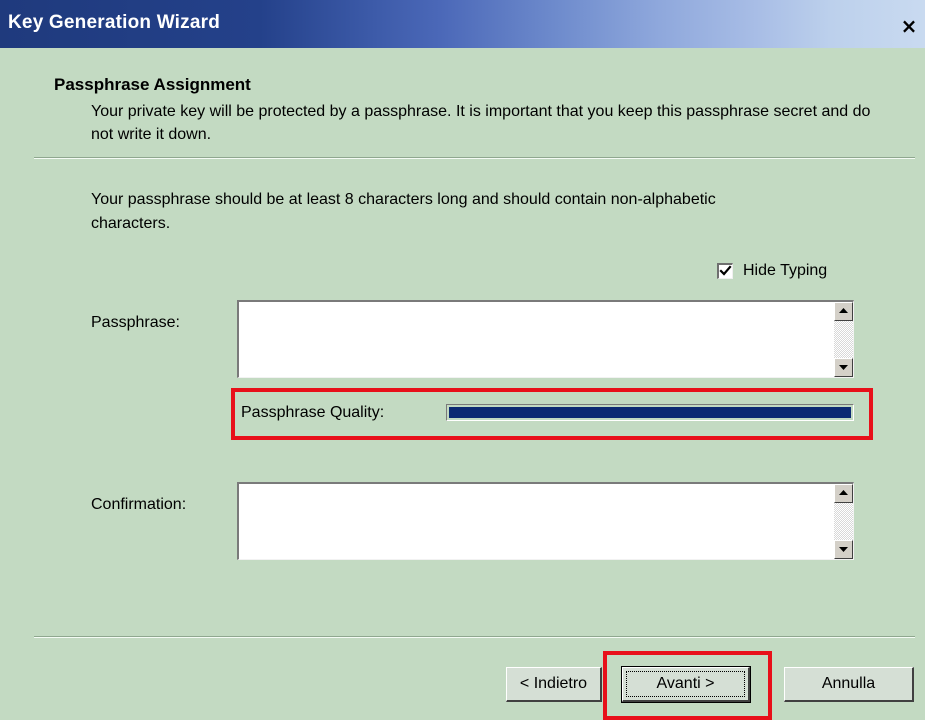 This screenshot has height=720, width=925. I want to click on checkmark-icon, so click(725, 270).